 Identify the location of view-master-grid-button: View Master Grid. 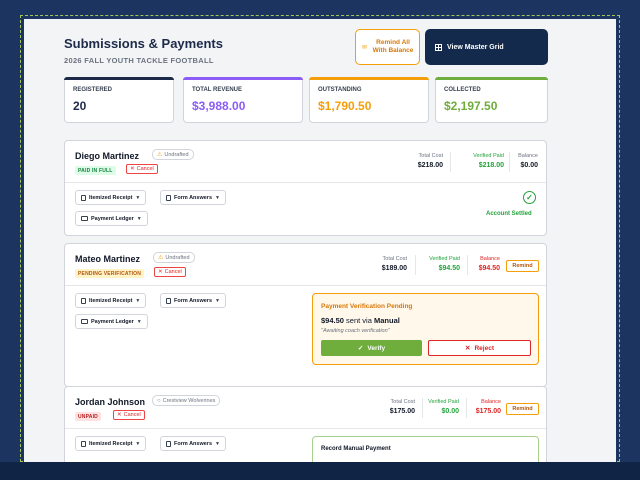
(486, 47).